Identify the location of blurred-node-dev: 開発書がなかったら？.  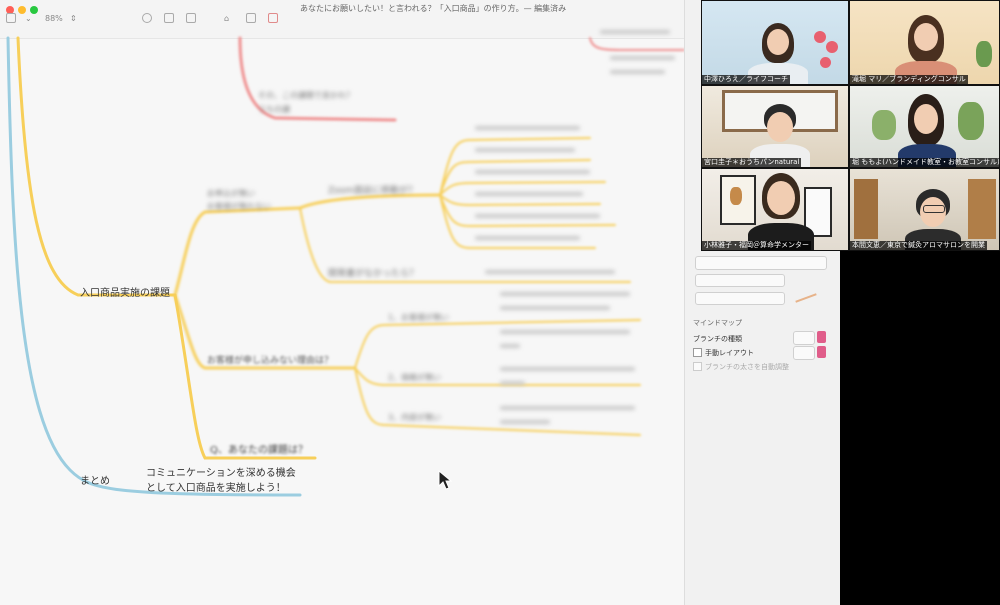
(373, 272).